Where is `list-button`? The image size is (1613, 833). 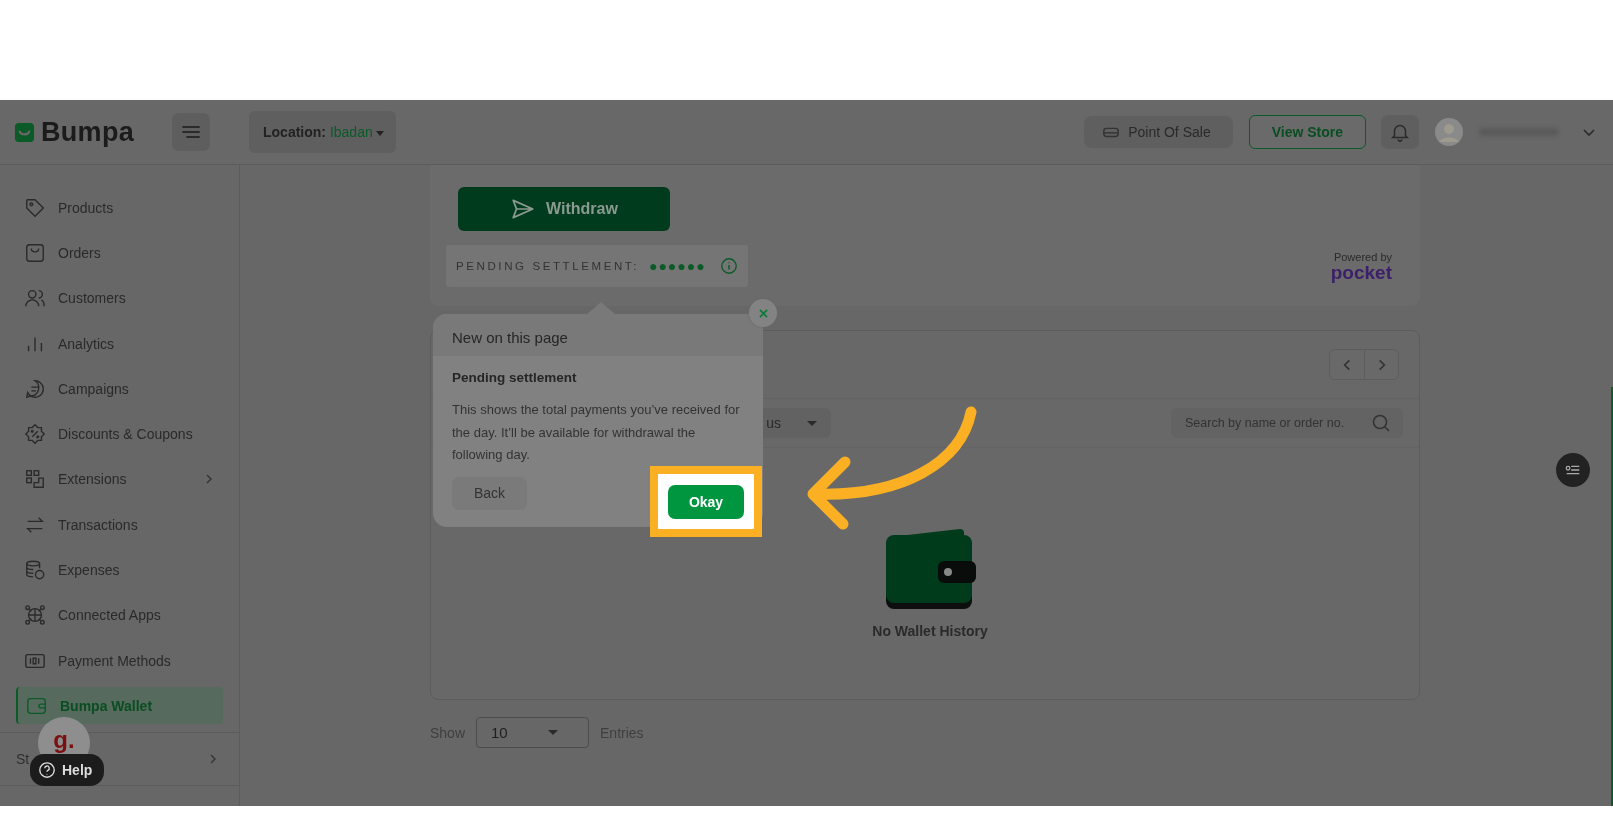
list-button is located at coordinates (1573, 470).